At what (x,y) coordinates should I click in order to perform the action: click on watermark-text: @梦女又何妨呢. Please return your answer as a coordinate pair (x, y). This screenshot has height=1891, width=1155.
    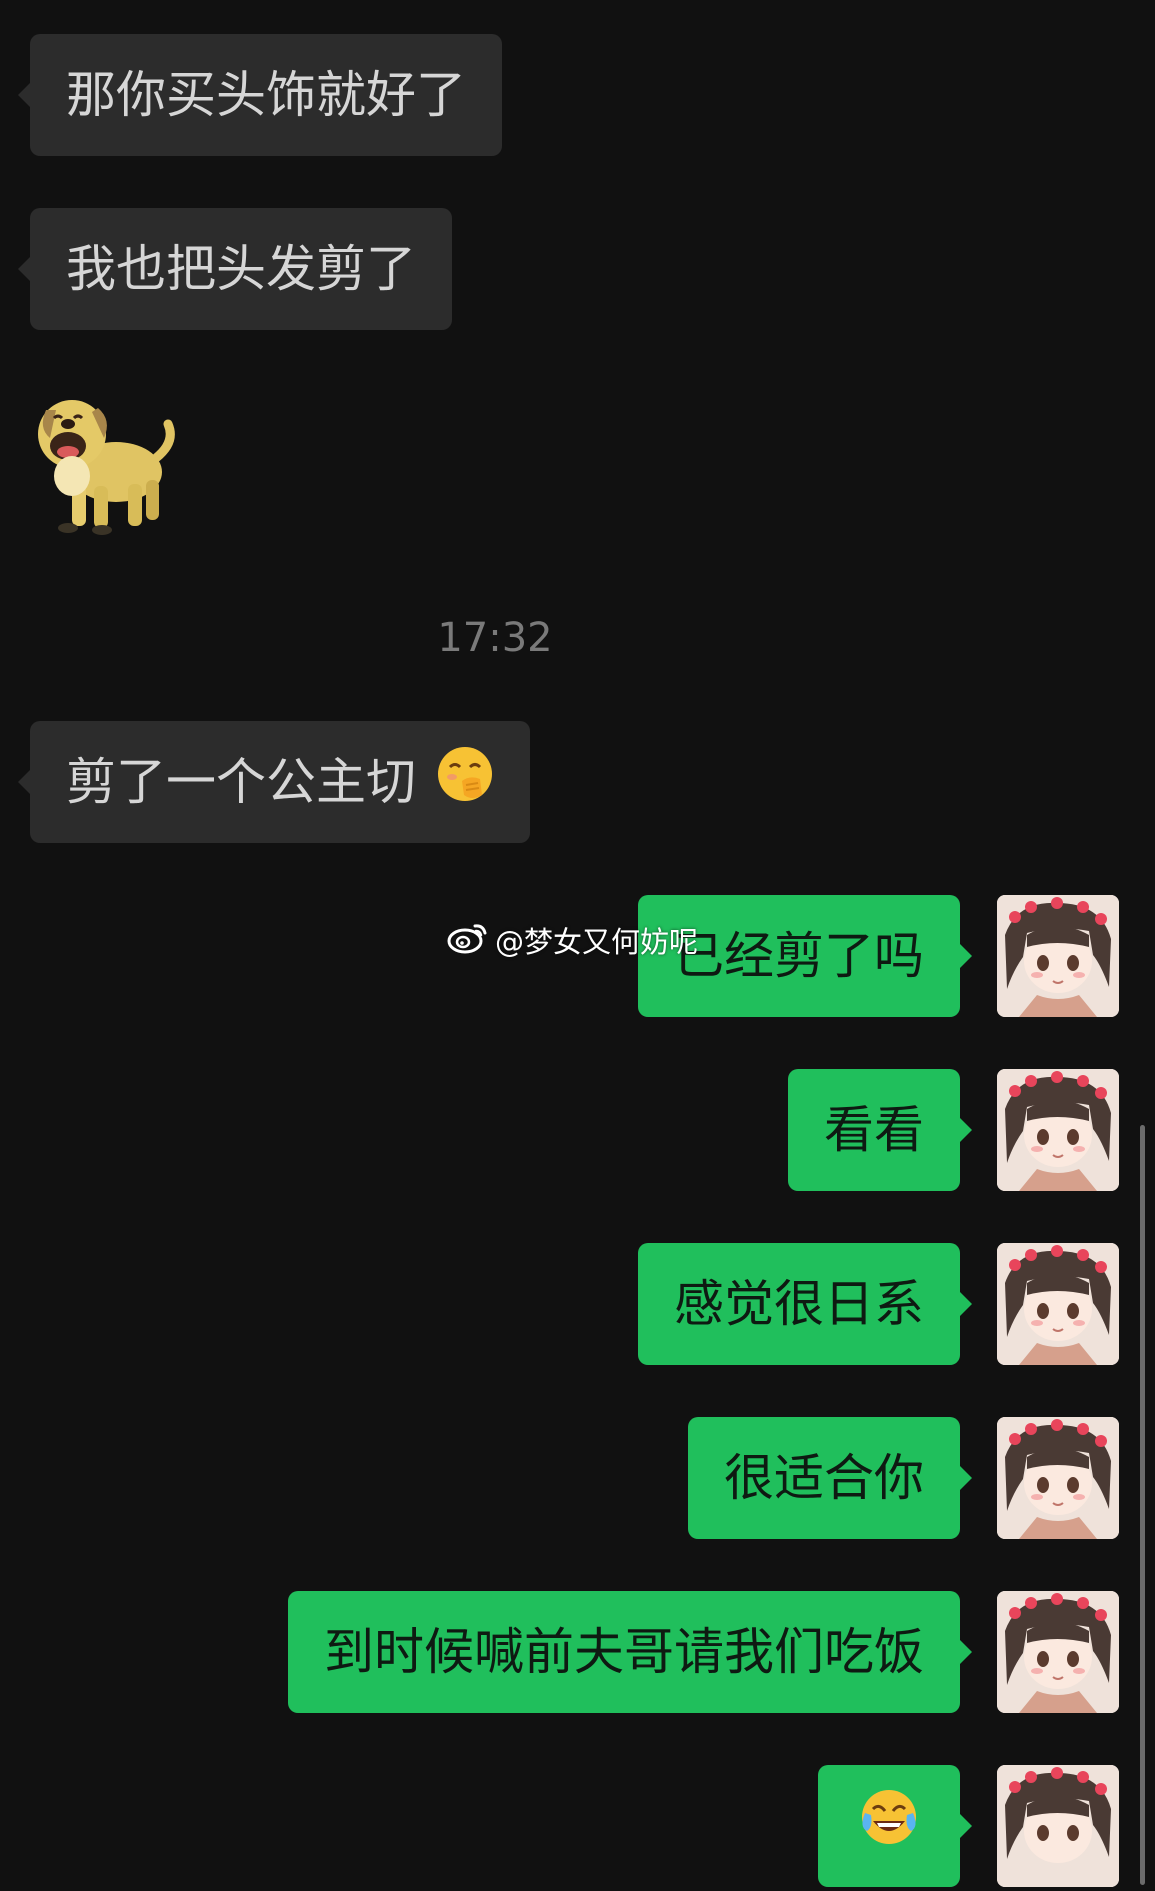
    Looking at the image, I should click on (597, 942).